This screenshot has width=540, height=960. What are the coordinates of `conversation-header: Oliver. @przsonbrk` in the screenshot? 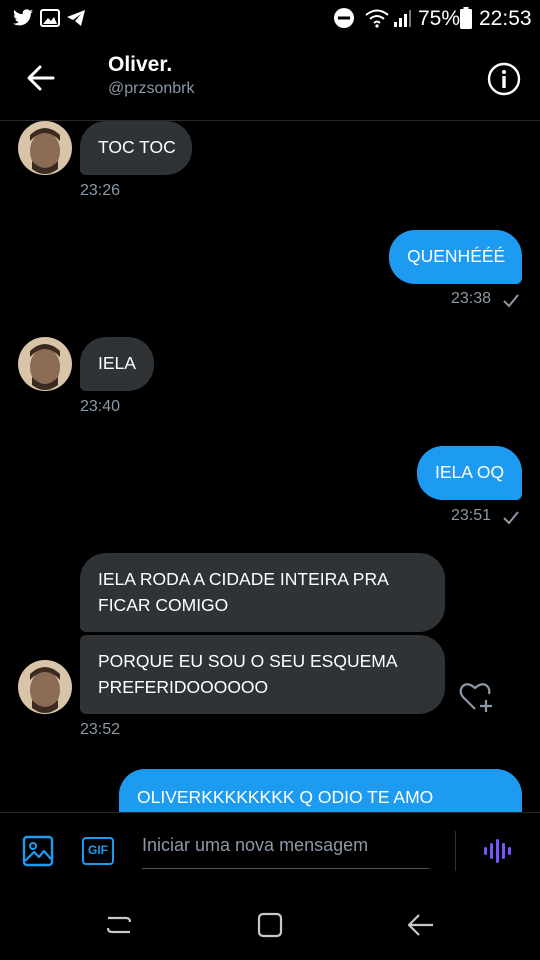 It's located at (270, 79).